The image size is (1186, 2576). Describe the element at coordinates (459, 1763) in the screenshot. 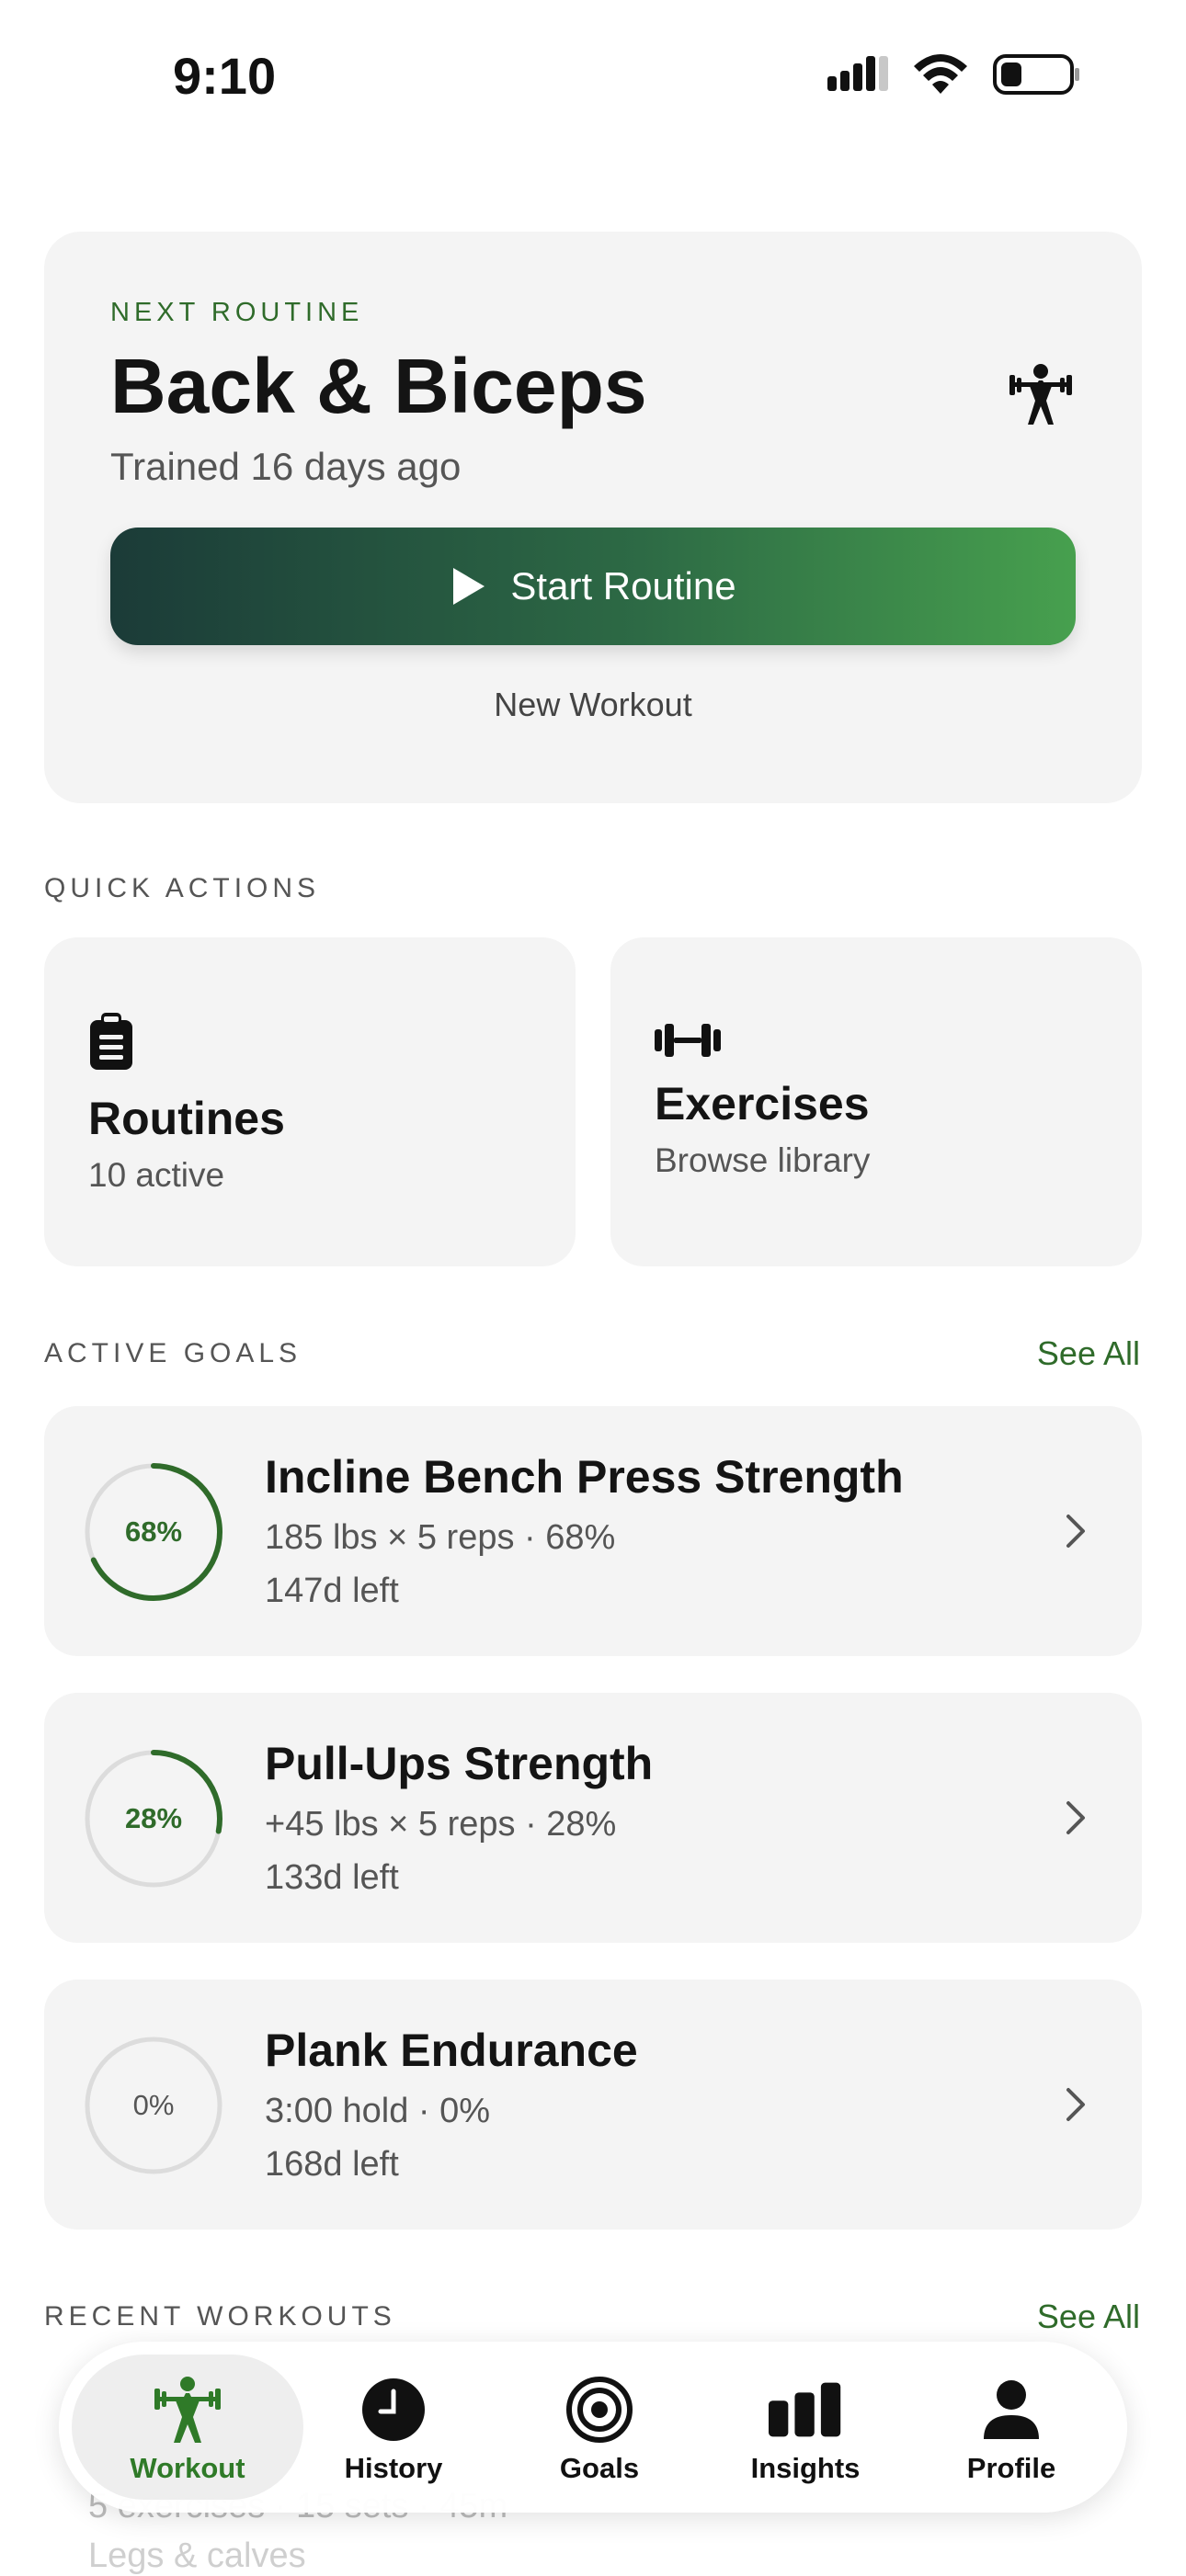

I see `goal-title: Pull-Ups Strength` at that location.